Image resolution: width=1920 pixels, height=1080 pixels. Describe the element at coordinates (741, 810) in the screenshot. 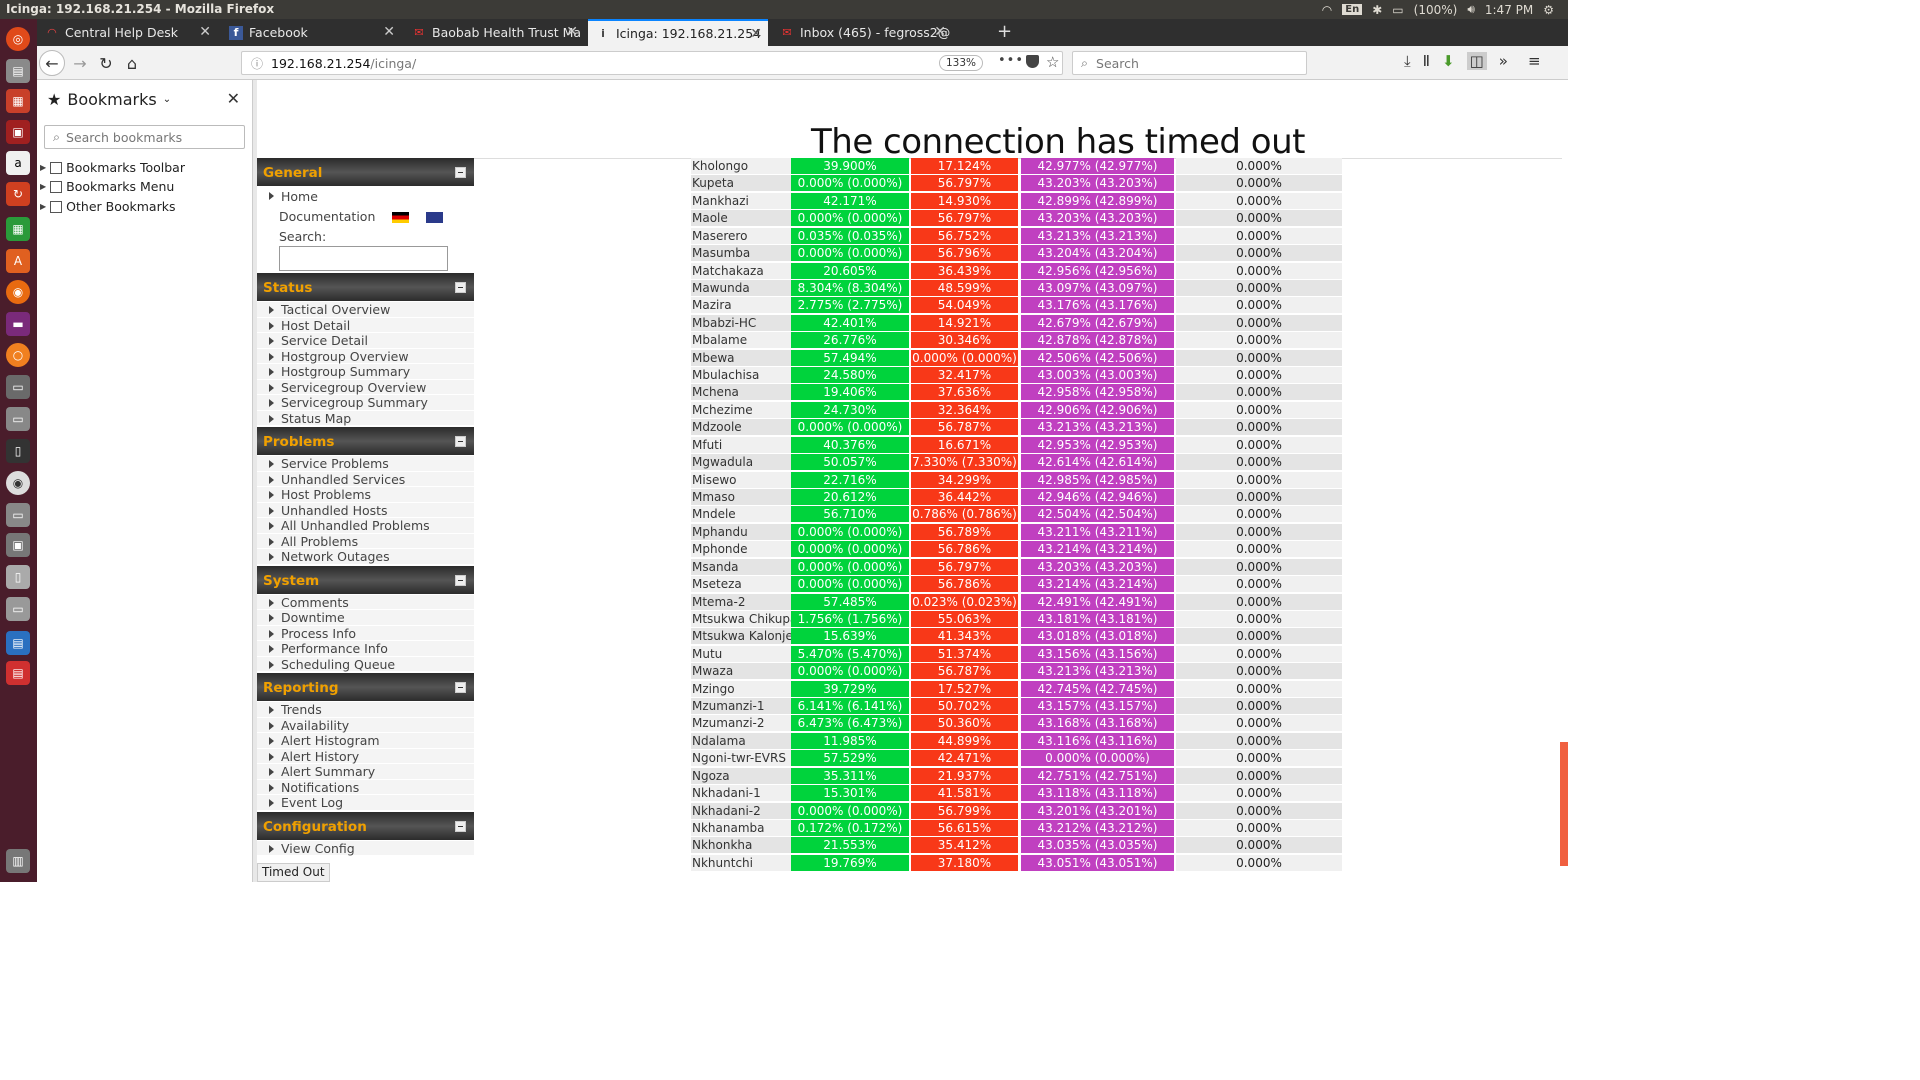

I see `host-name-cell: Nkhadani-2` at that location.